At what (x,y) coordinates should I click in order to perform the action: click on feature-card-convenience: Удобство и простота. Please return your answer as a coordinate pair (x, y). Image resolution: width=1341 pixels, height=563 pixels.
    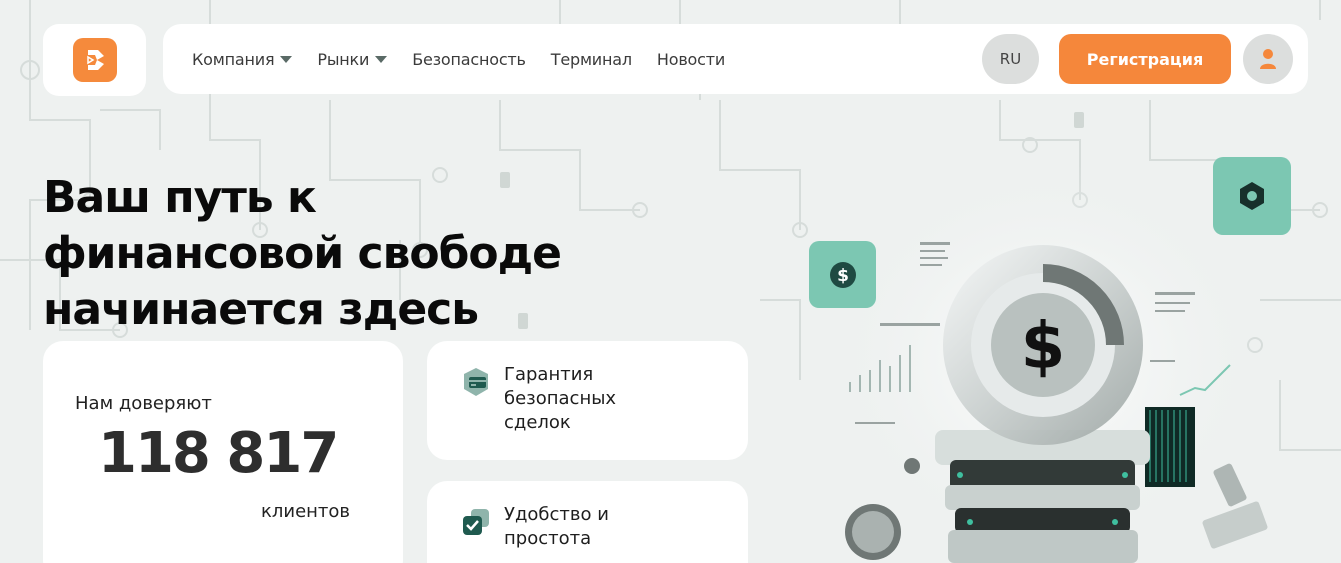
    Looking at the image, I should click on (587, 522).